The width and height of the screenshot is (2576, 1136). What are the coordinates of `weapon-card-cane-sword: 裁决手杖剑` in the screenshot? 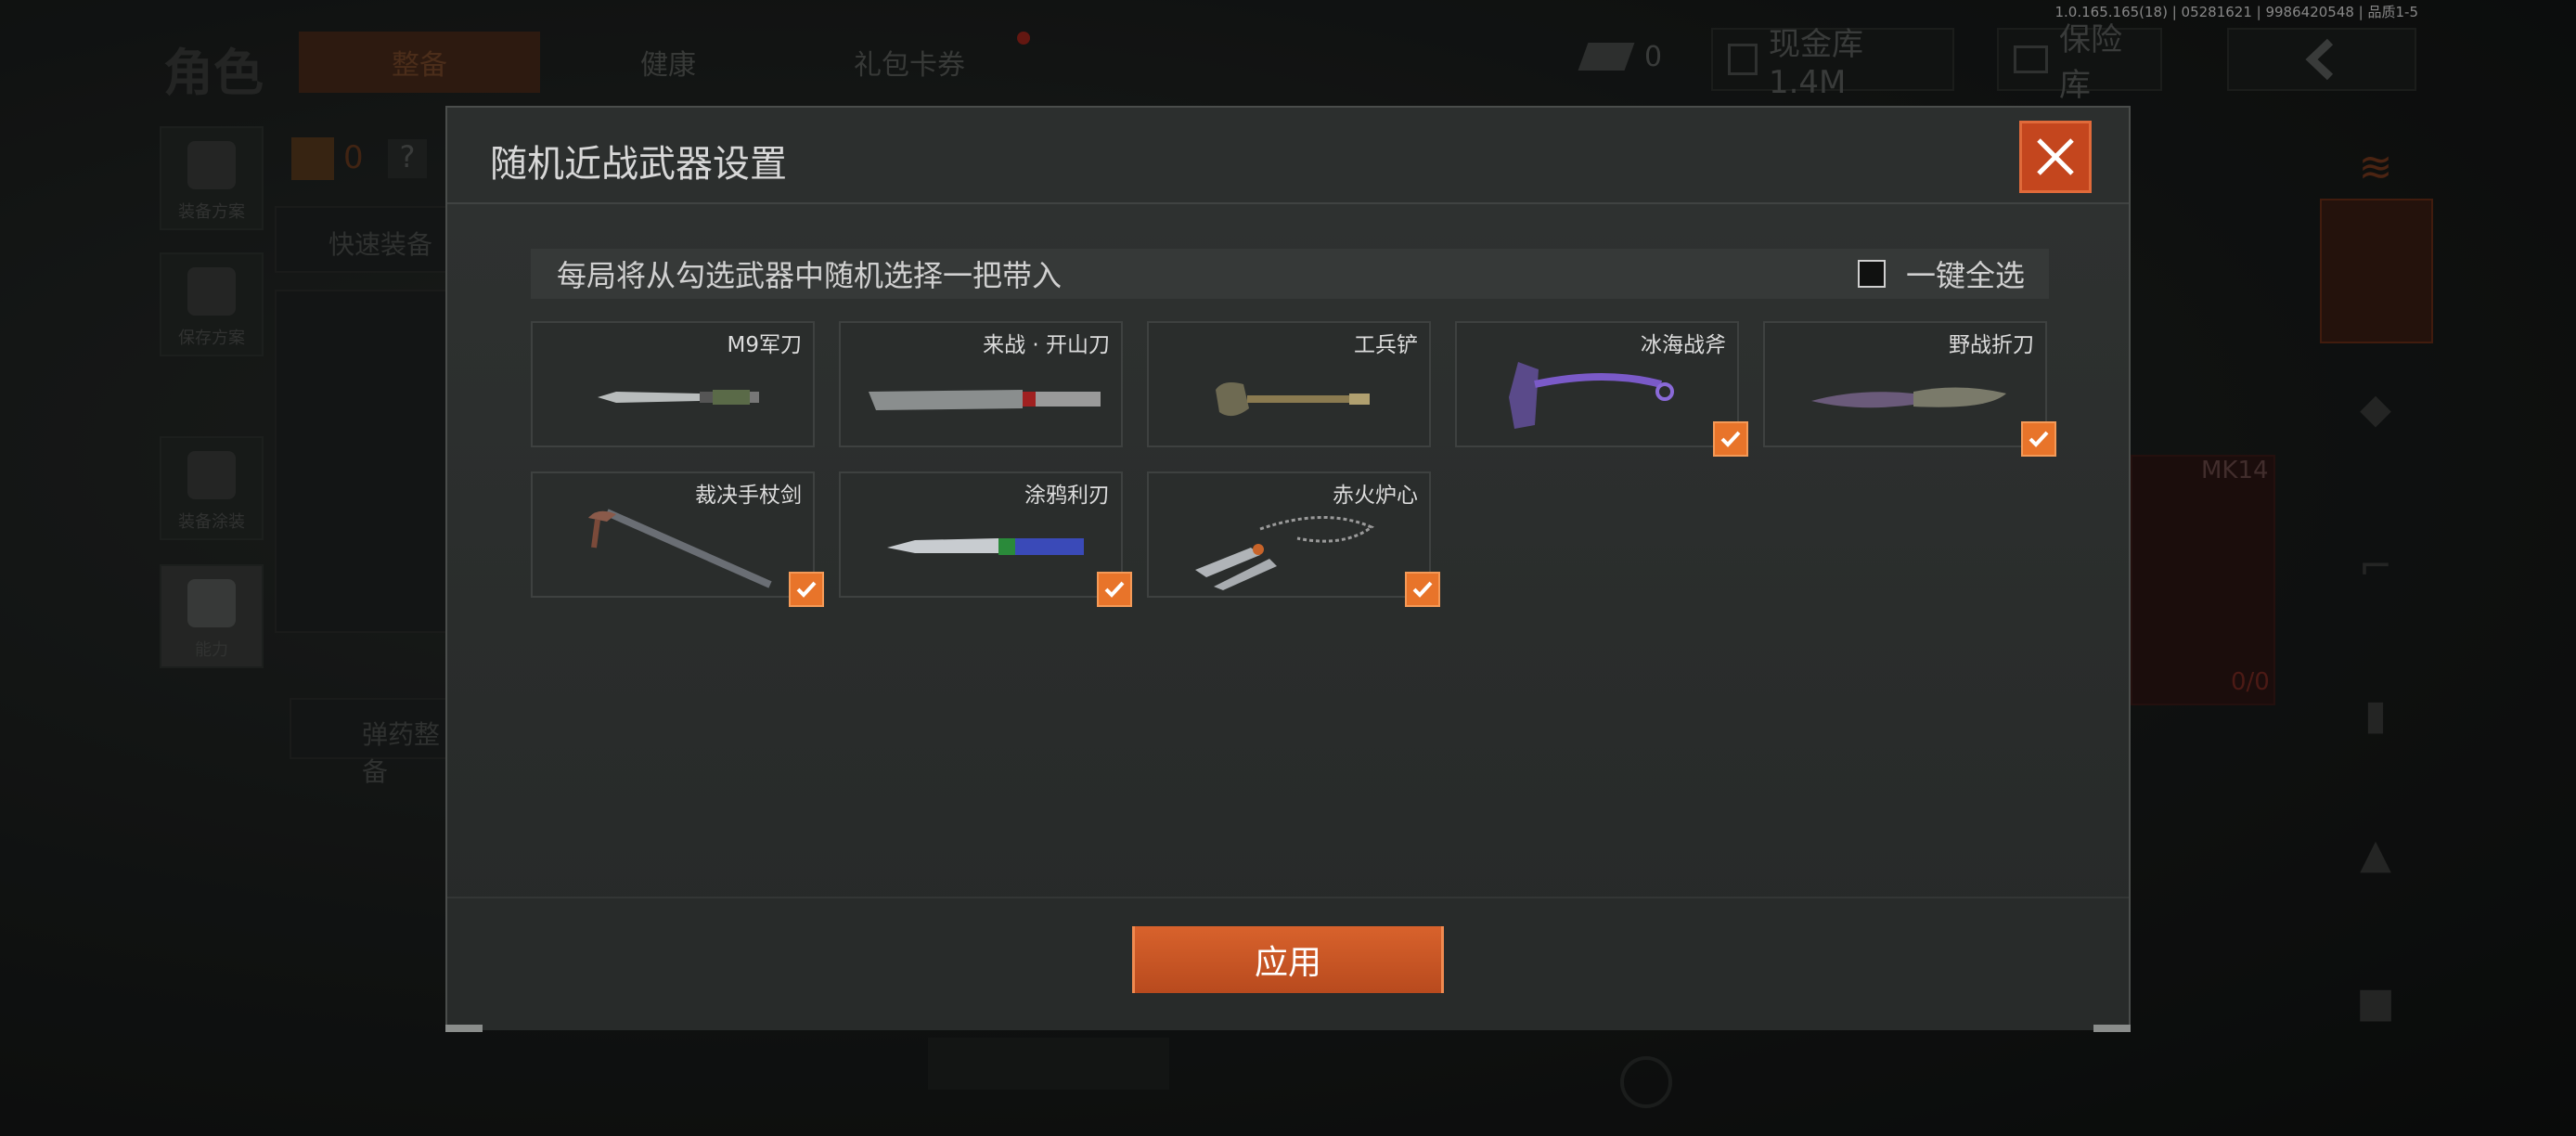 It's located at (677, 539).